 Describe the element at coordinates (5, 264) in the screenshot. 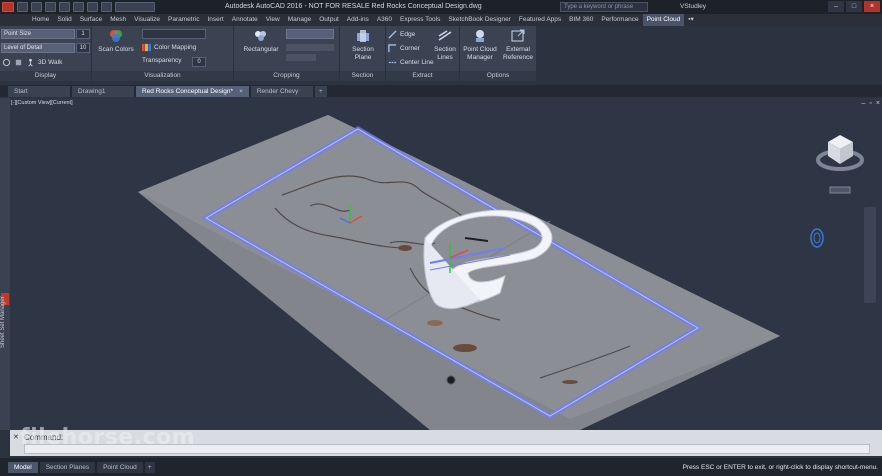

I see `sheet-set-palette-strip: Sheet Set Manager` at that location.